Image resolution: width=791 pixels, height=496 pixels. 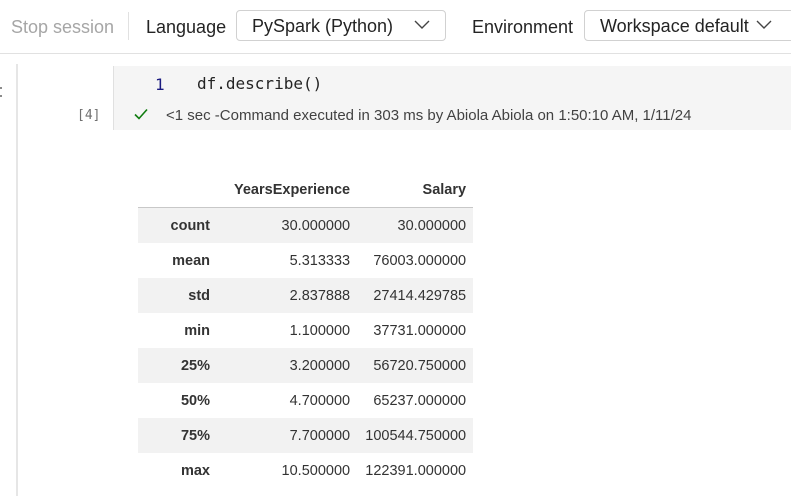 What do you see at coordinates (195, 365) in the screenshot?
I see `row-label: 25%` at bounding box center [195, 365].